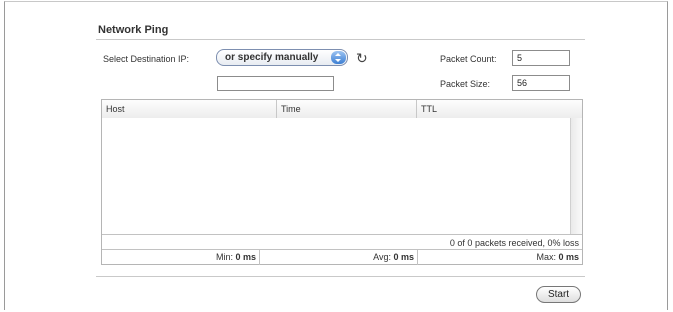 The image size is (673, 312). I want to click on stat-min-label: Min:, so click(225, 257).